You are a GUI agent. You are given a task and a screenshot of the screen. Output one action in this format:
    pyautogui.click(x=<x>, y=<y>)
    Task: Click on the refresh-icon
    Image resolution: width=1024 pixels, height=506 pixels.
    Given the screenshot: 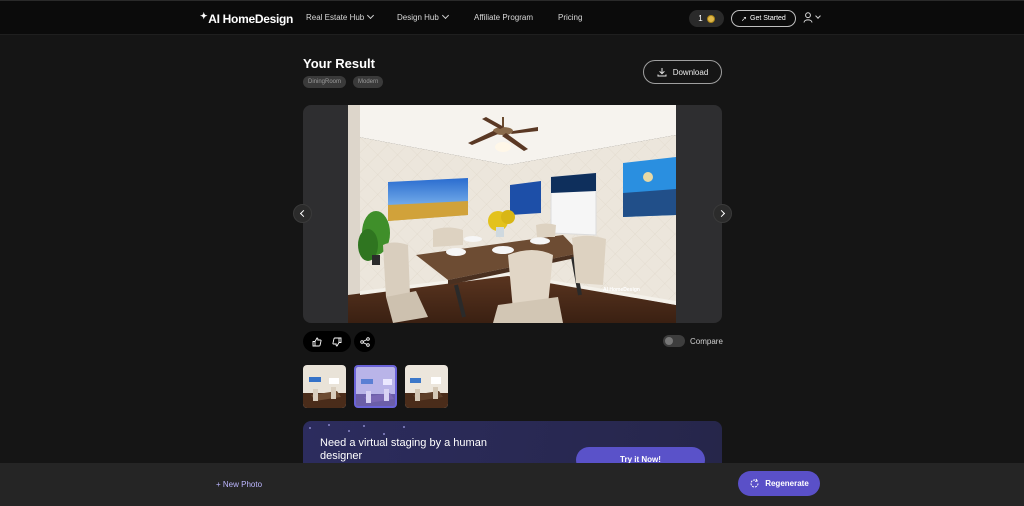 What is the action you would take?
    pyautogui.click(x=754, y=483)
    